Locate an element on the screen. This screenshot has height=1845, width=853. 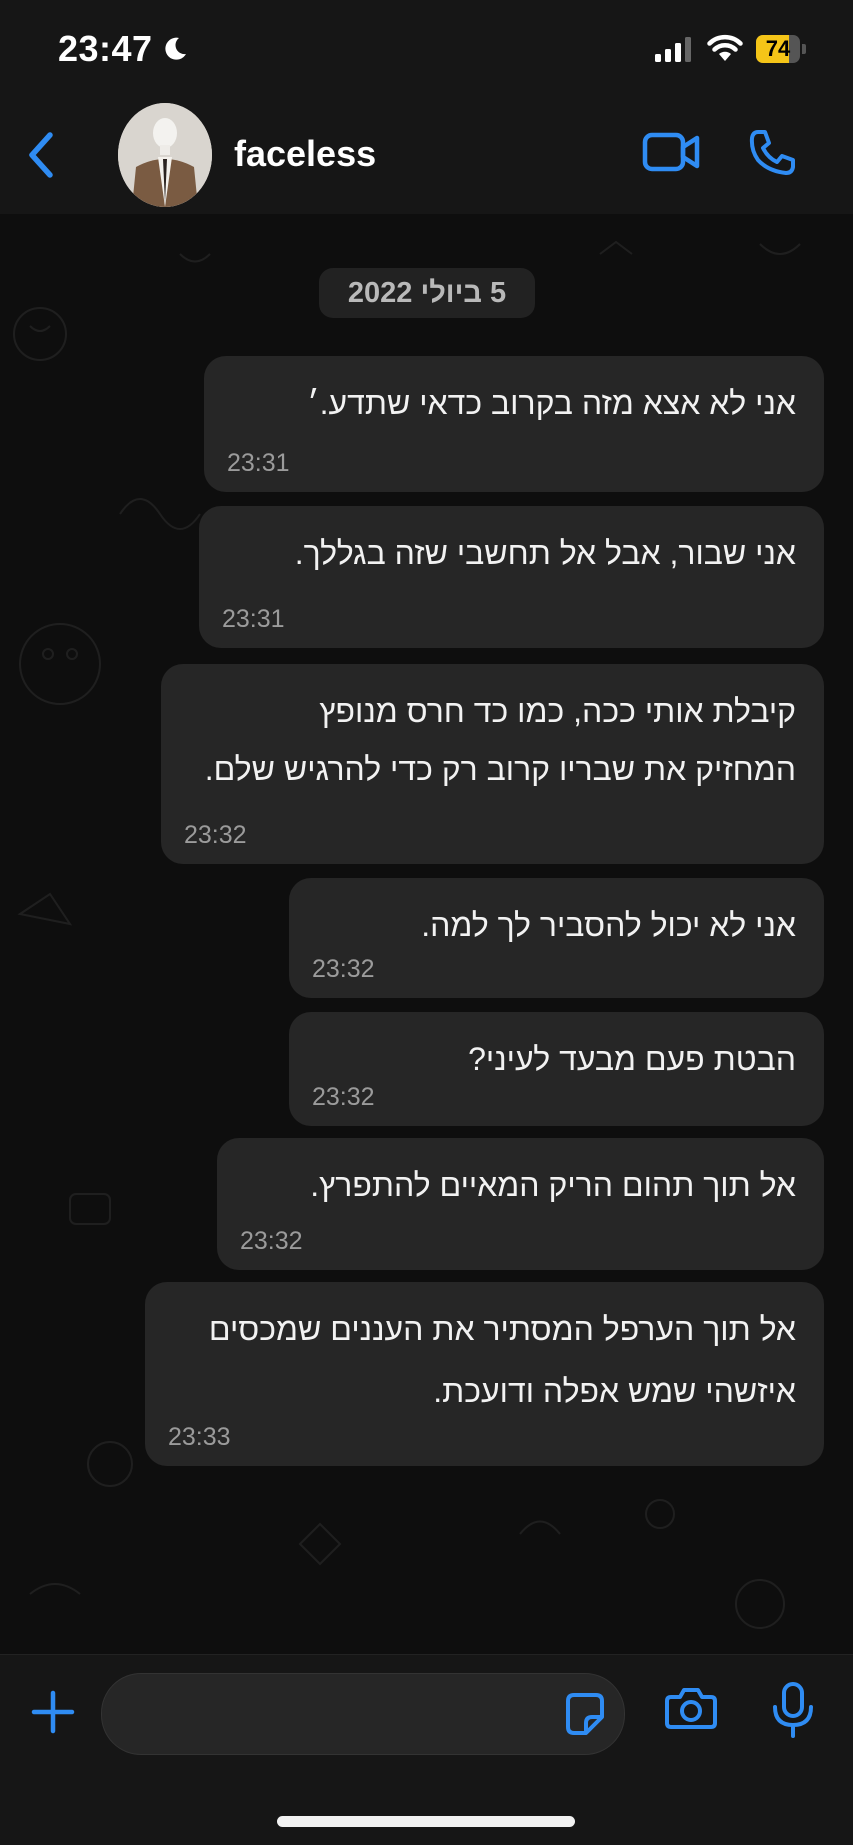
message-input is located at coordinates (363, 1714).